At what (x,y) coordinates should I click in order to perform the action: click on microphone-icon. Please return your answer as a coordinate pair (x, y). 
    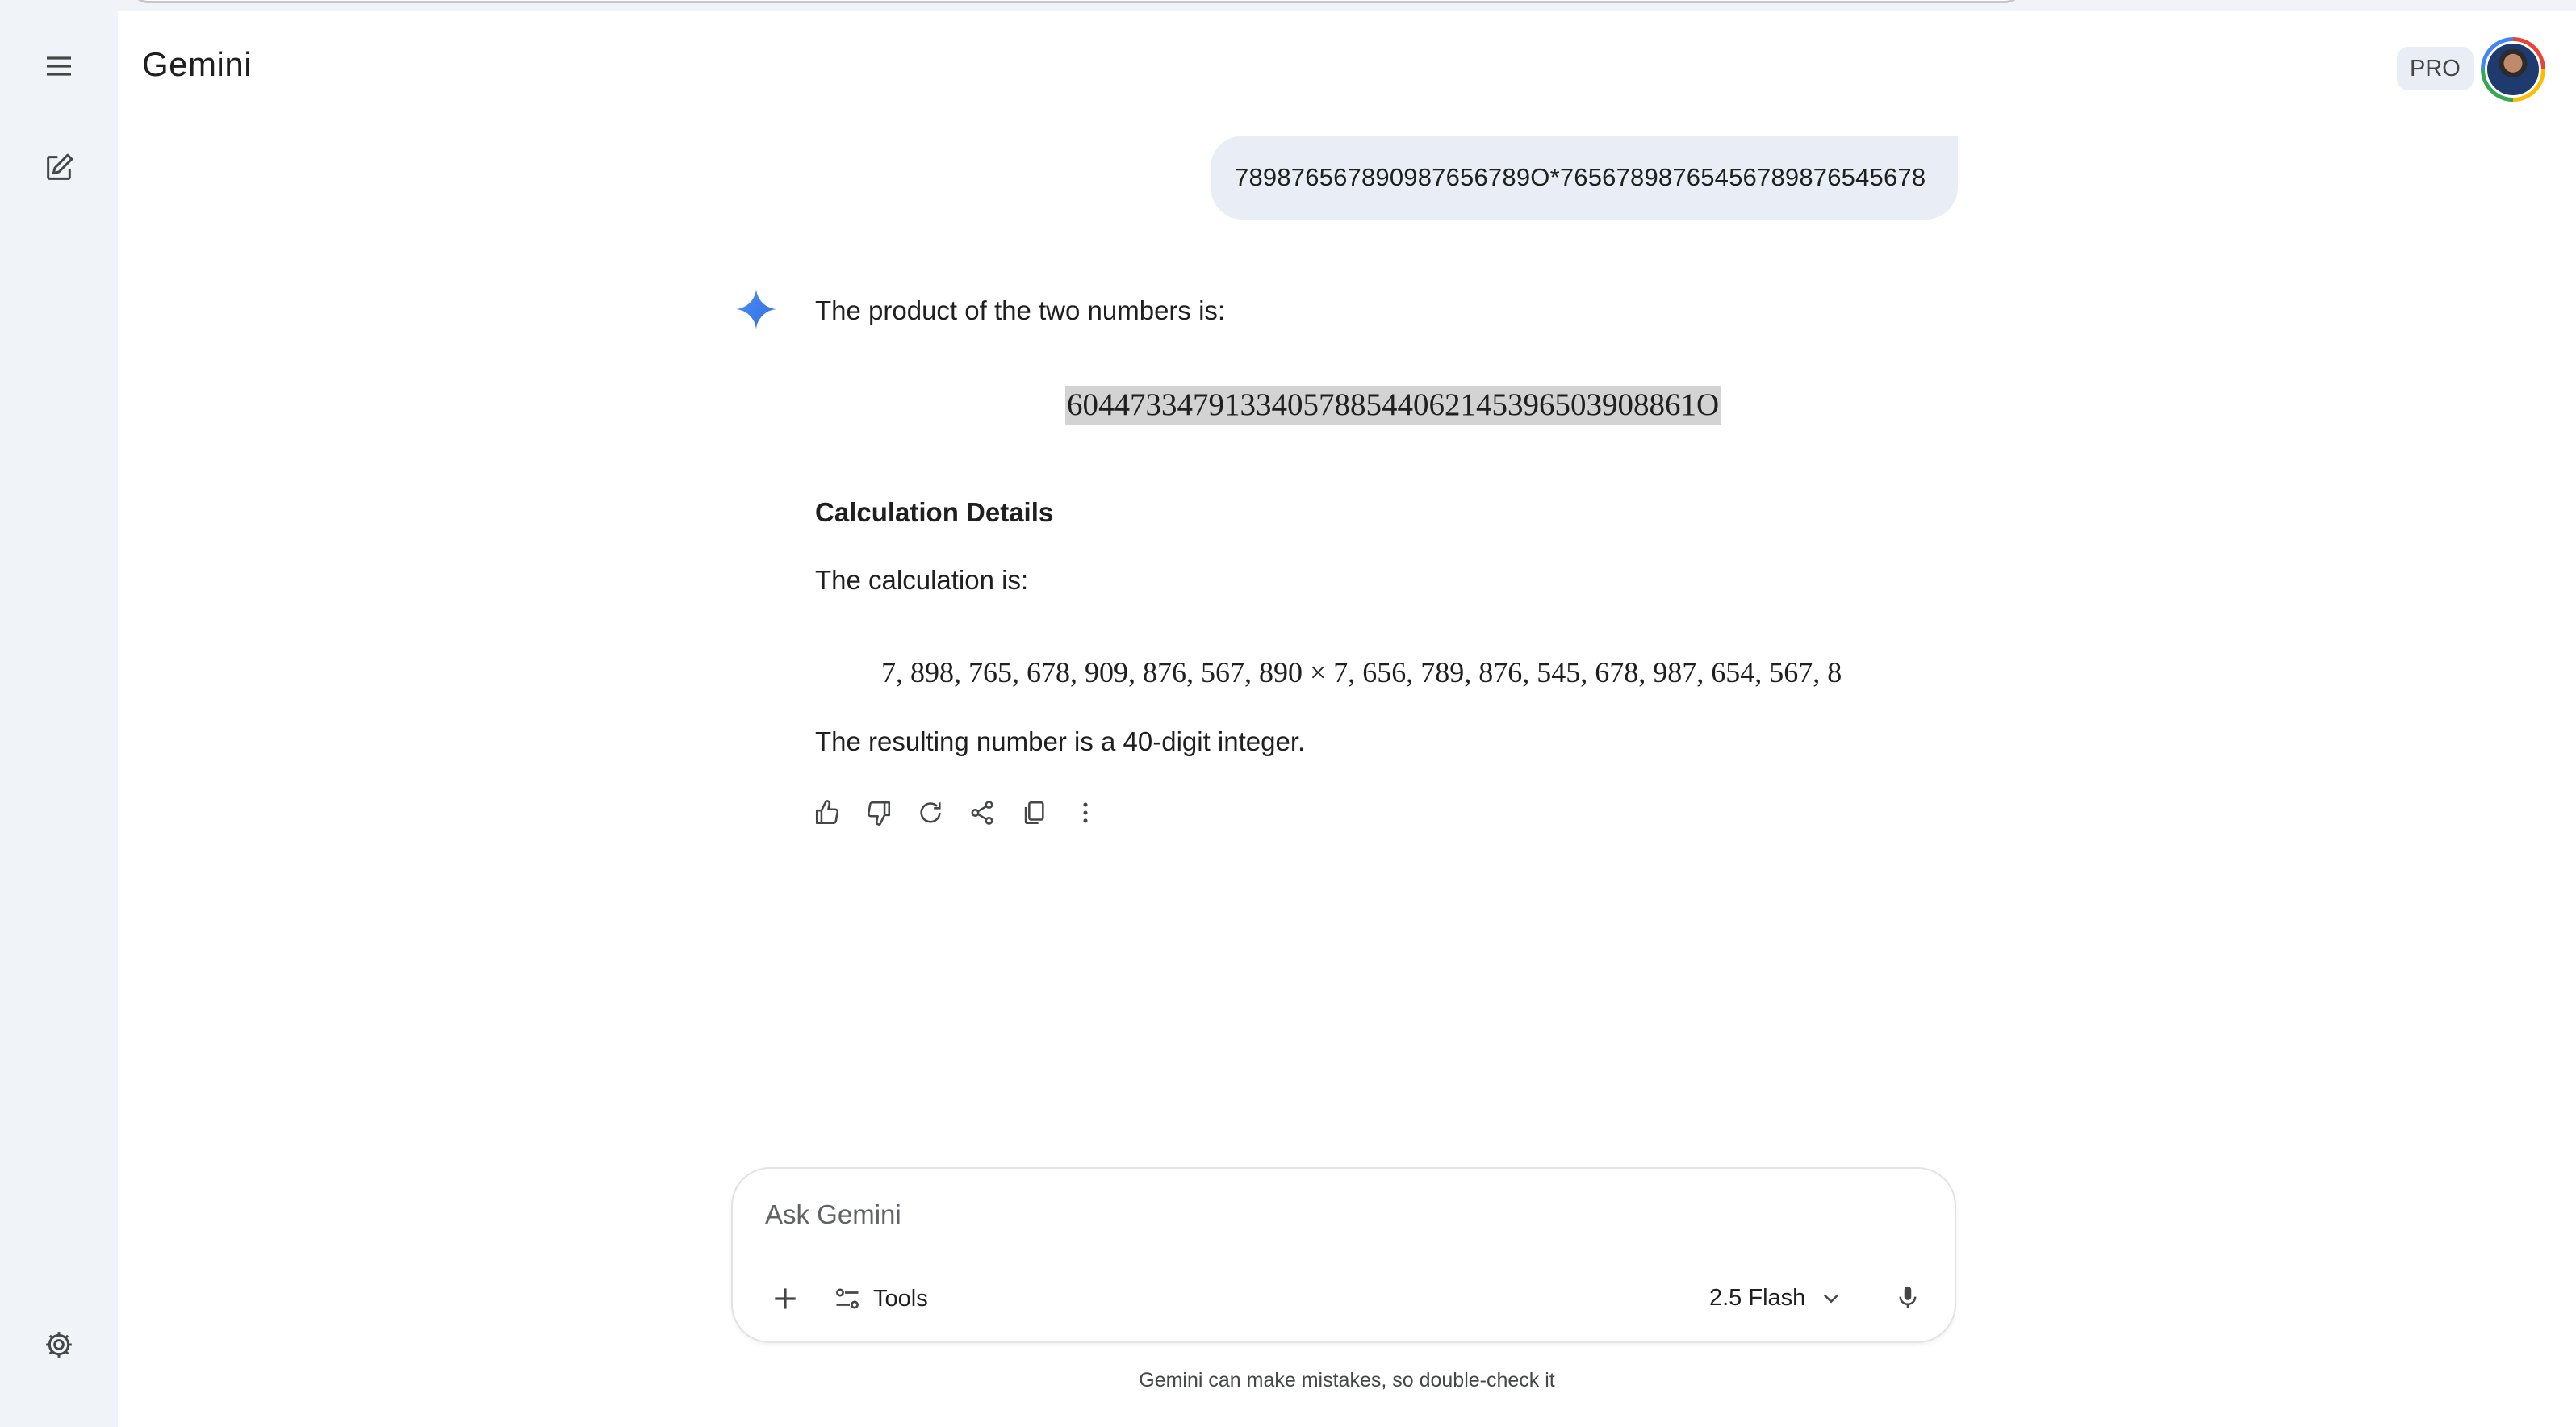
    Looking at the image, I should click on (1908, 1297).